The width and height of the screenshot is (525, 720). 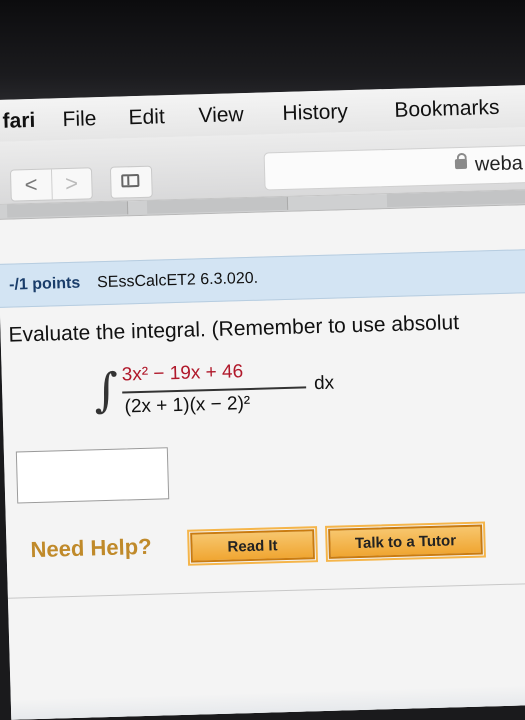 What do you see at coordinates (79, 119) in the screenshot?
I see `menu-file: File` at bounding box center [79, 119].